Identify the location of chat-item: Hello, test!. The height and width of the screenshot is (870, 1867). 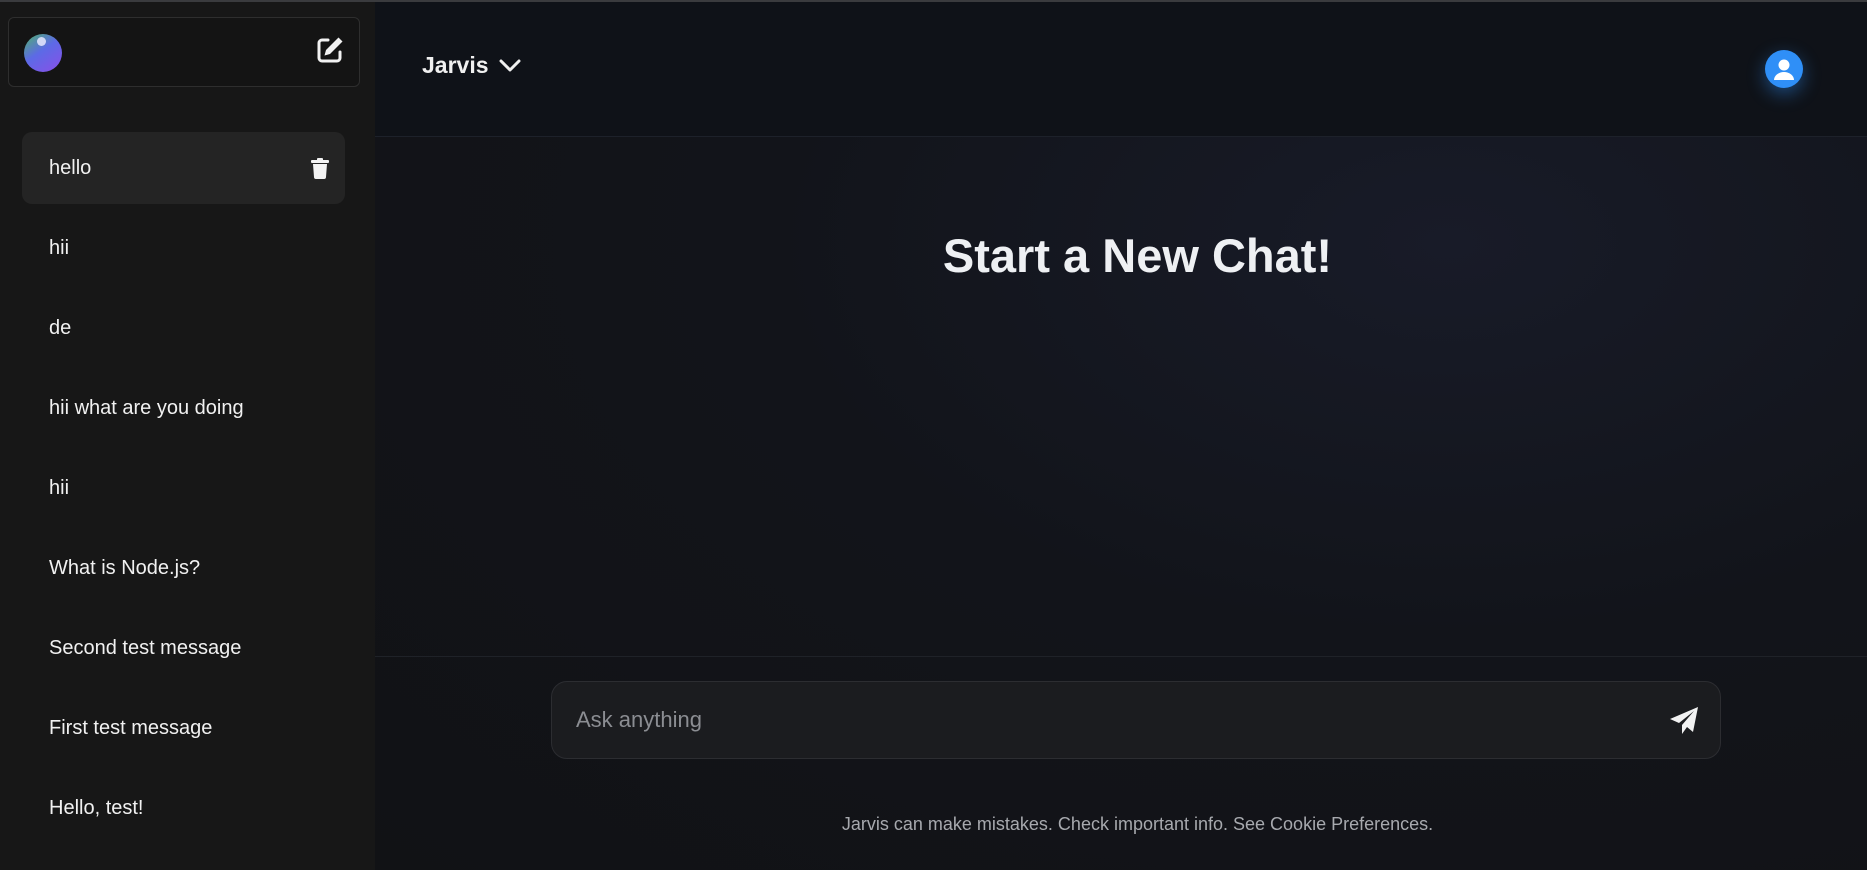
(183, 808).